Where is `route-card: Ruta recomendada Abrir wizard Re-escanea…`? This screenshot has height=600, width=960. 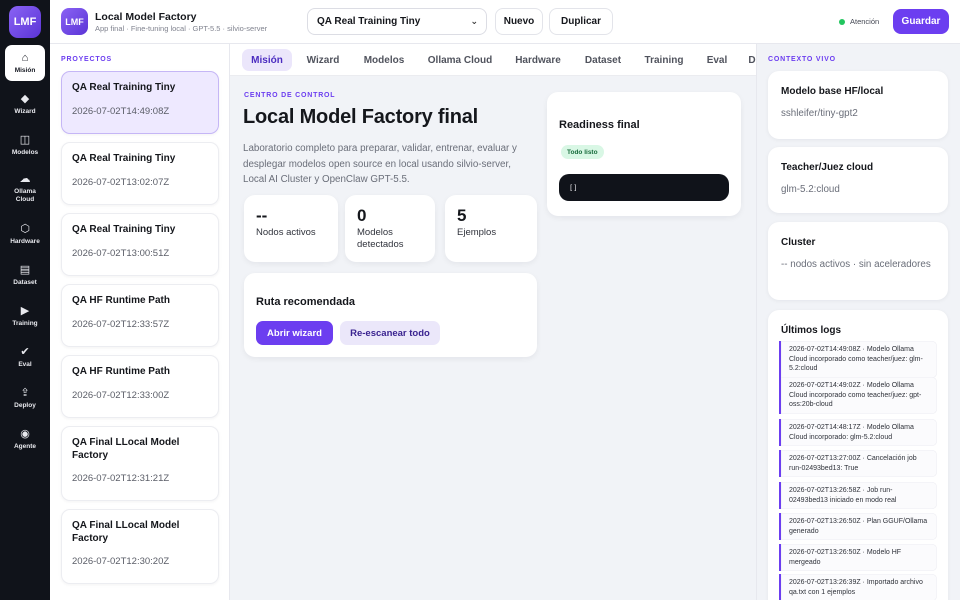
route-card: Ruta recomendada Abrir wizard Re-escanea… is located at coordinates (390, 315).